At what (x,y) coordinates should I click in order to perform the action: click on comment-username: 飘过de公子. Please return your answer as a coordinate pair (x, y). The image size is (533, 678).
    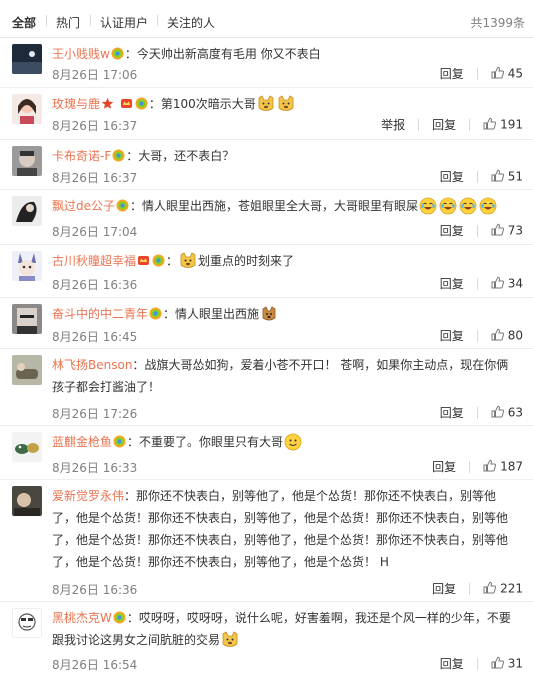
    Looking at the image, I should click on (83, 206).